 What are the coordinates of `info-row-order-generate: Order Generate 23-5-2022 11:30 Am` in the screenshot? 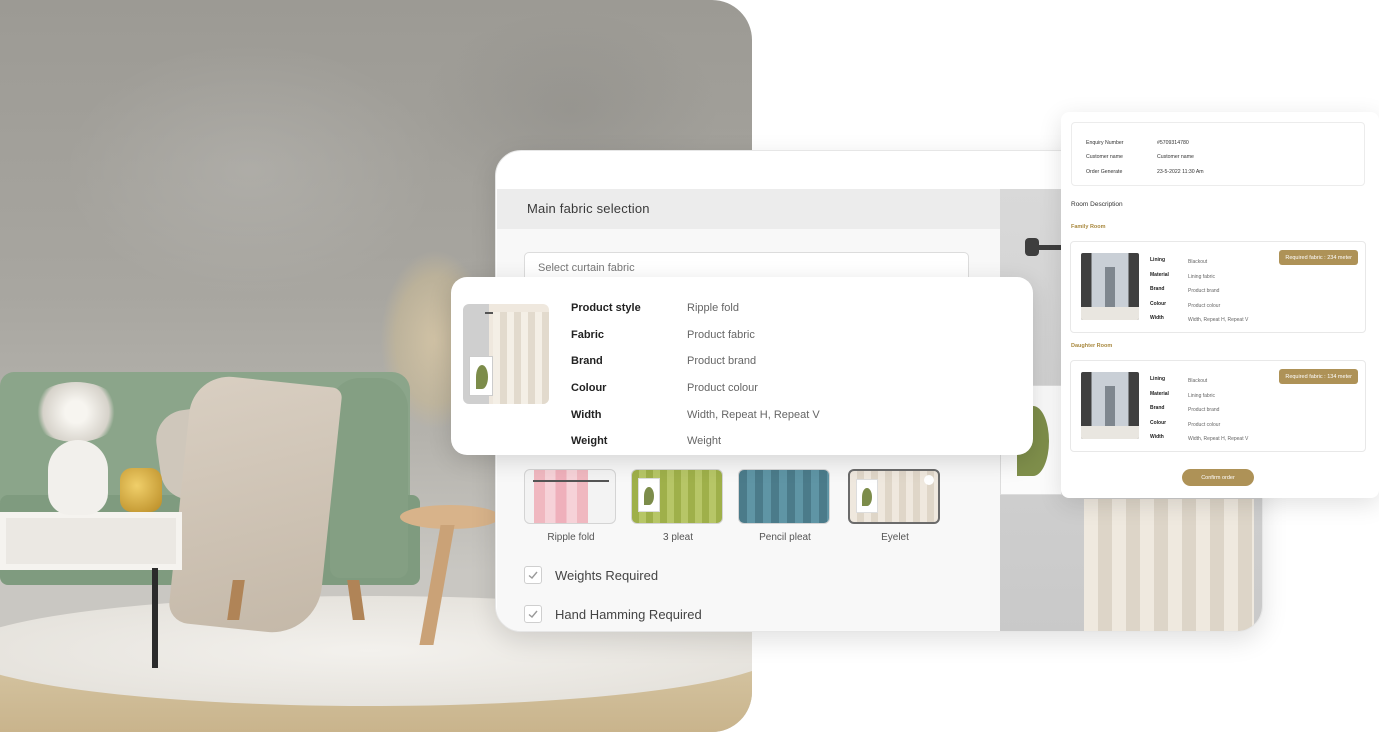 It's located at (1145, 172).